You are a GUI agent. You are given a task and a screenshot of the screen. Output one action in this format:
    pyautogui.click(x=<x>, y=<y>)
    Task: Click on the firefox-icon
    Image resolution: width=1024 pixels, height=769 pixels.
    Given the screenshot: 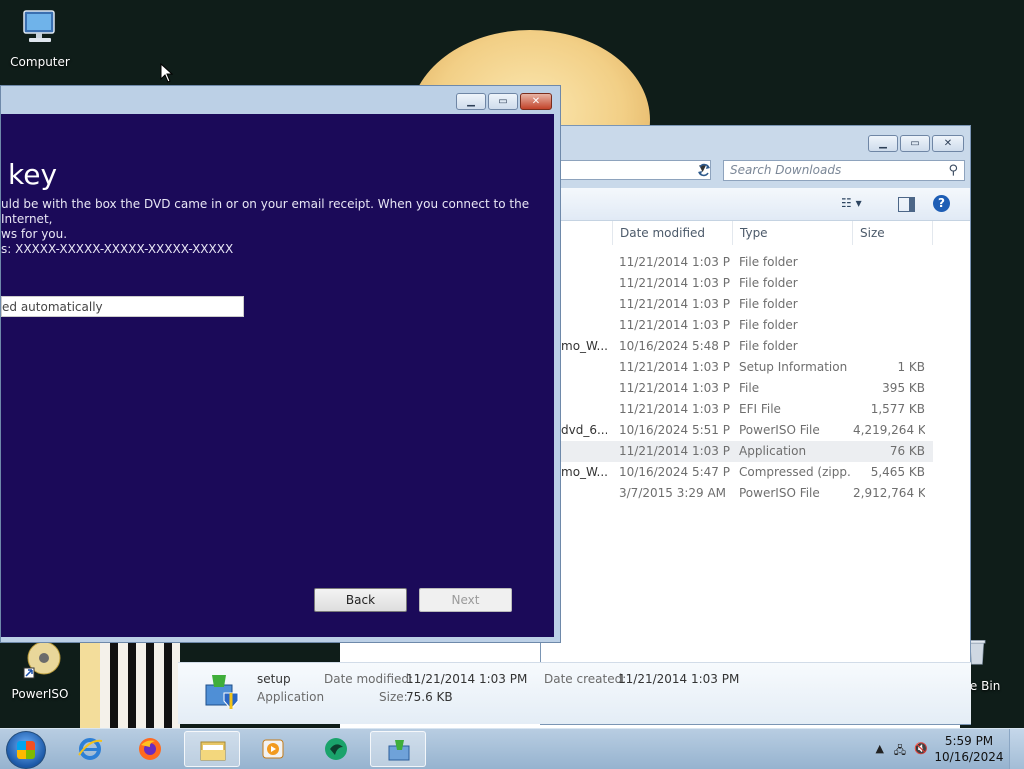 What is the action you would take?
    pyautogui.click(x=150, y=749)
    